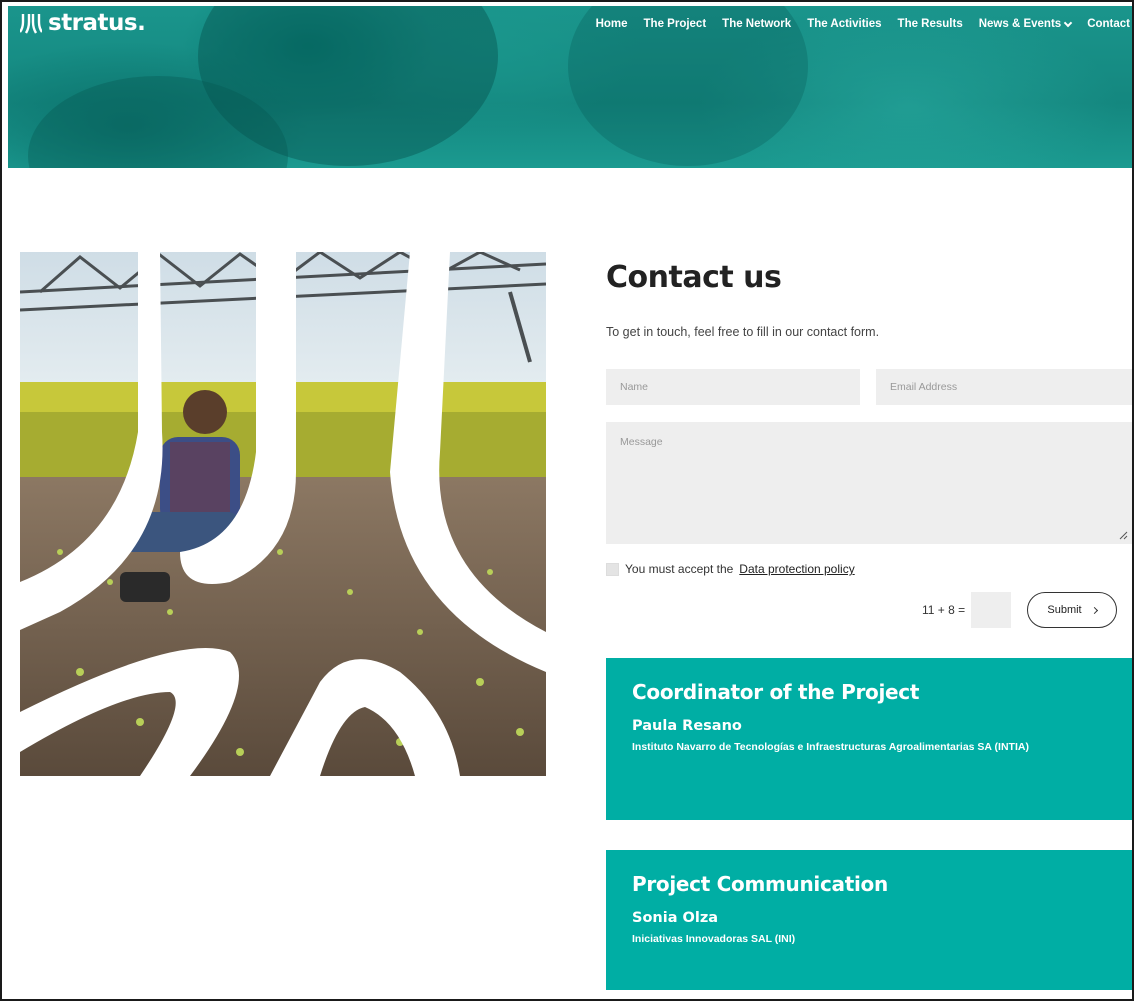 The image size is (1134, 1001). I want to click on nav-the-network: The Network, so click(756, 24).